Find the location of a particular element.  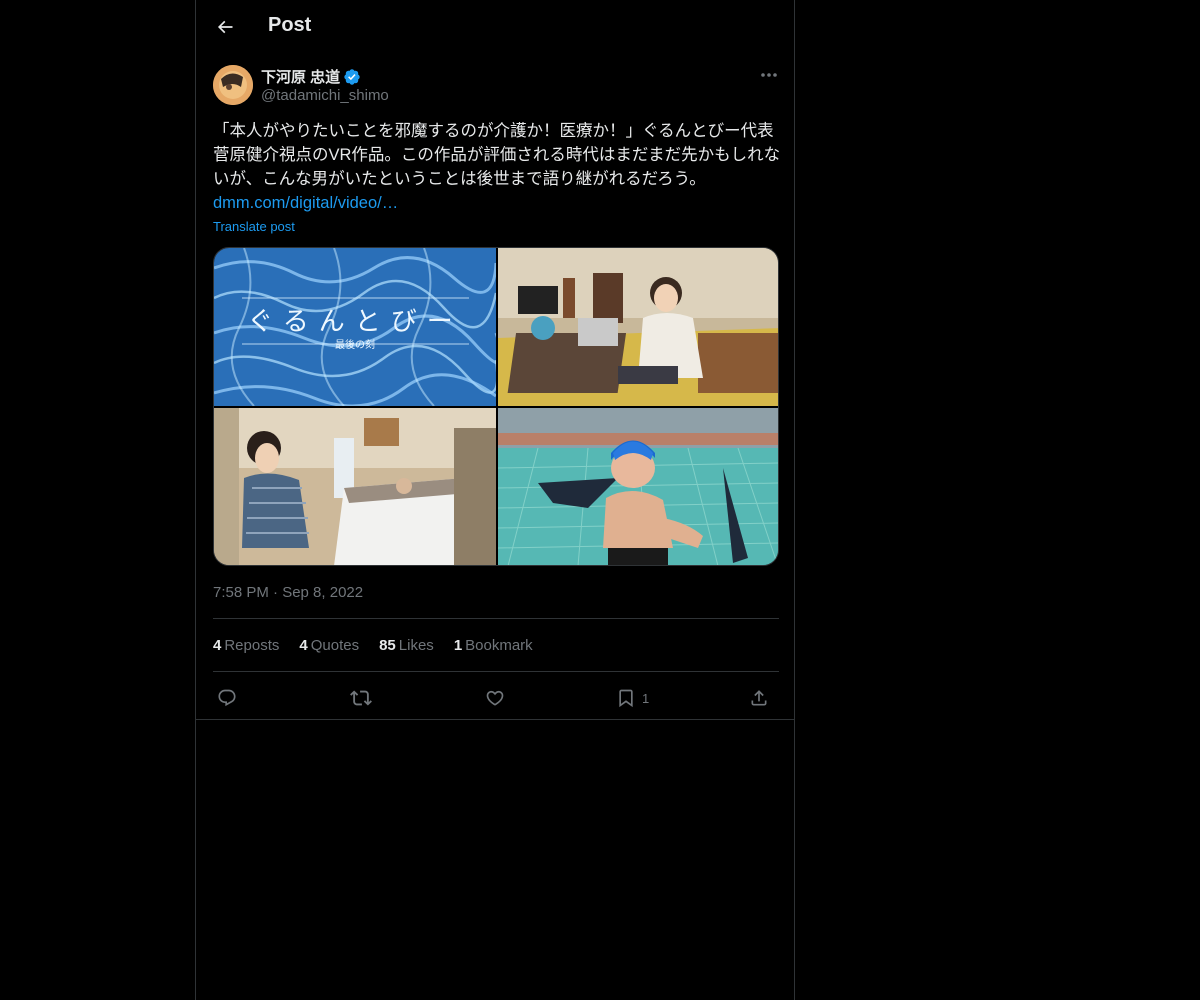

avatar is located at coordinates (233, 85).